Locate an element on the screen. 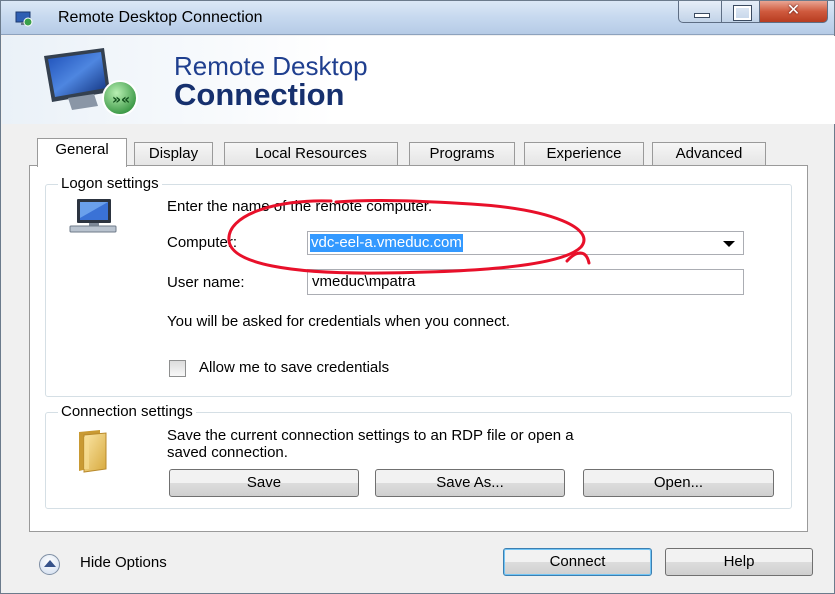 This screenshot has height=594, width=835. chevron-up-icon is located at coordinates (49, 564).